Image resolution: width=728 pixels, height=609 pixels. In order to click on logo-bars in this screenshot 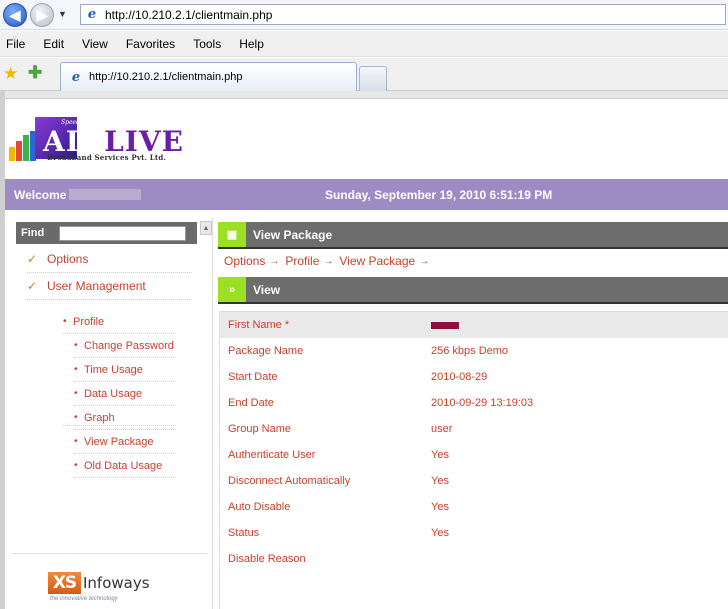, I will do `click(23, 146)`.